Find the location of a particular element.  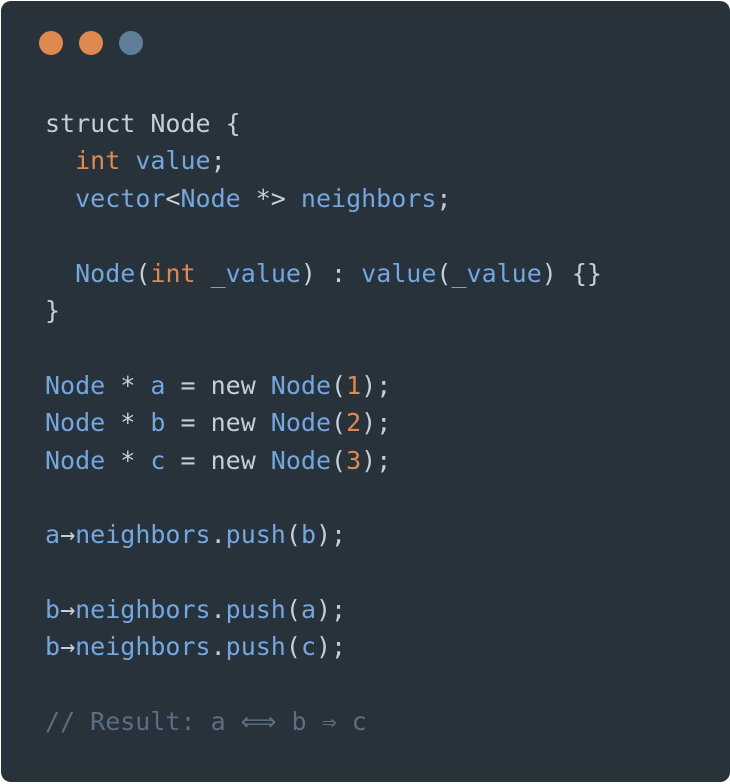

code-token: { is located at coordinates (225, 123).